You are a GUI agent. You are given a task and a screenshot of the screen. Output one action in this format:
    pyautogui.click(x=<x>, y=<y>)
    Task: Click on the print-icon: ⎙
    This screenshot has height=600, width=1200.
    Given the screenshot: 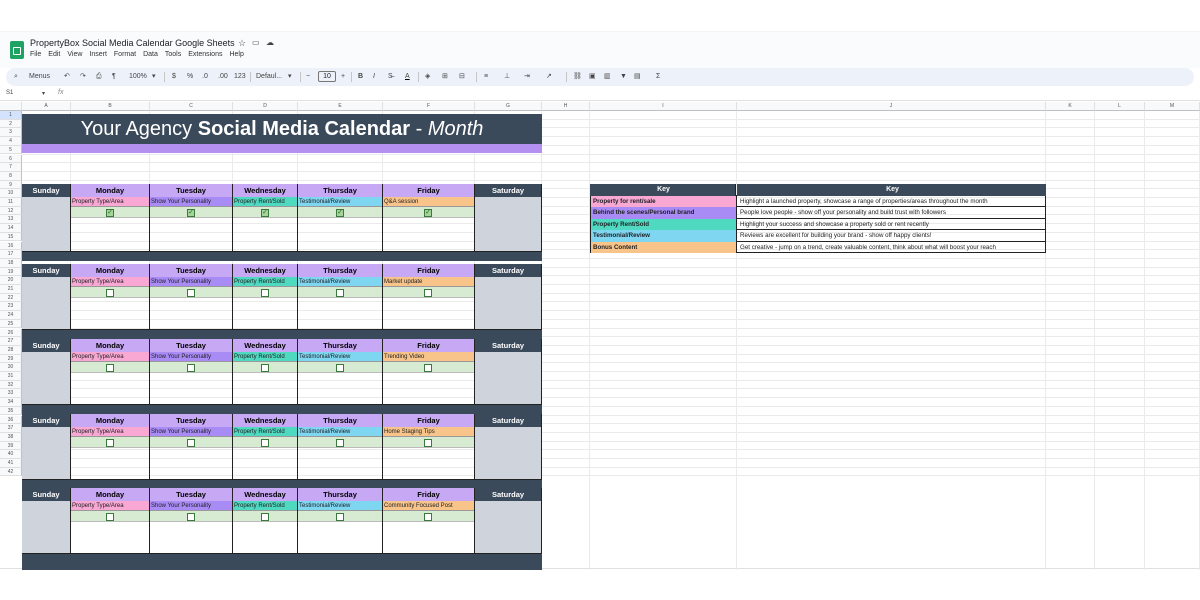 What is the action you would take?
    pyautogui.click(x=99, y=77)
    